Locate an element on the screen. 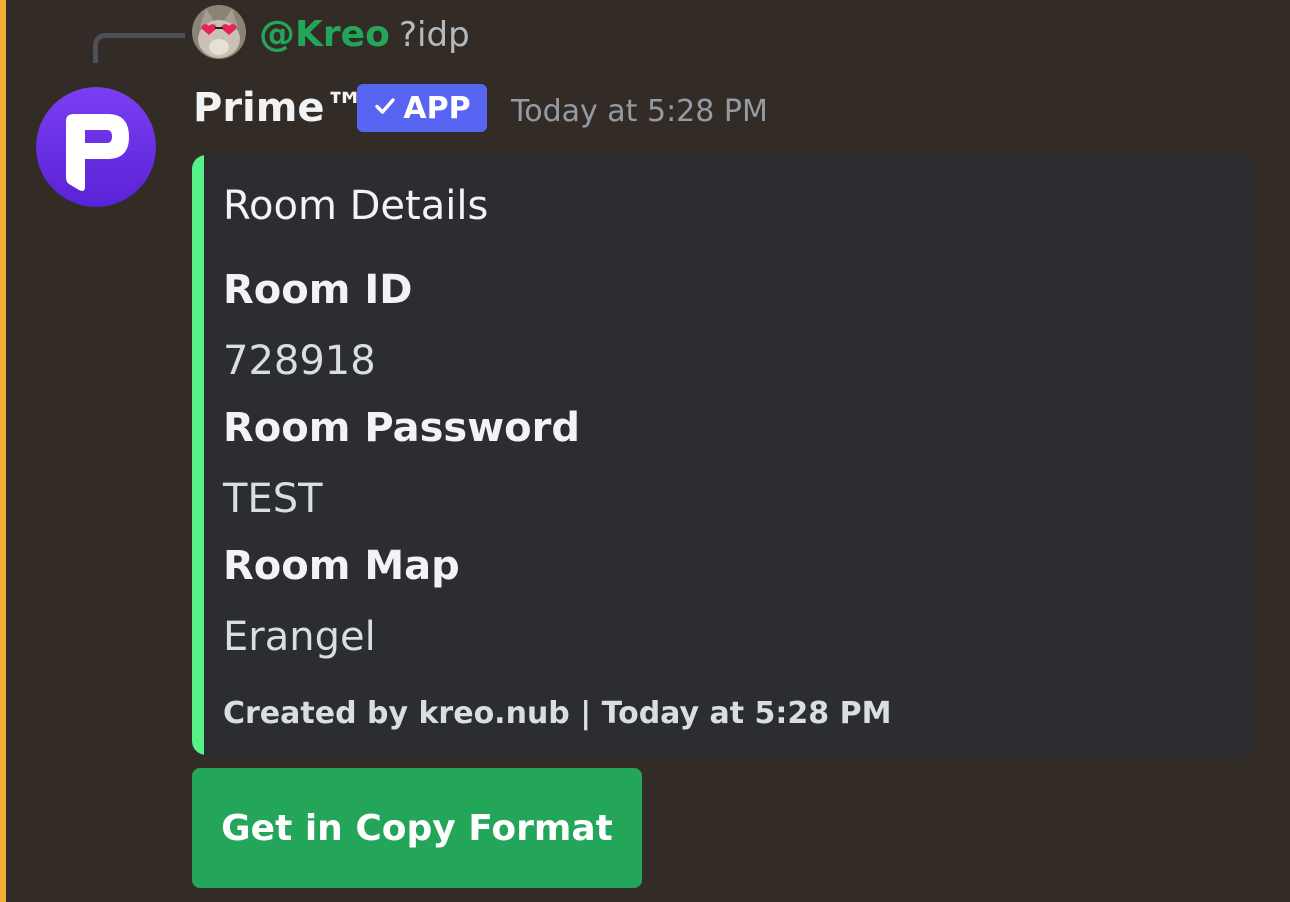  bot-avatar is located at coordinates (96, 147).